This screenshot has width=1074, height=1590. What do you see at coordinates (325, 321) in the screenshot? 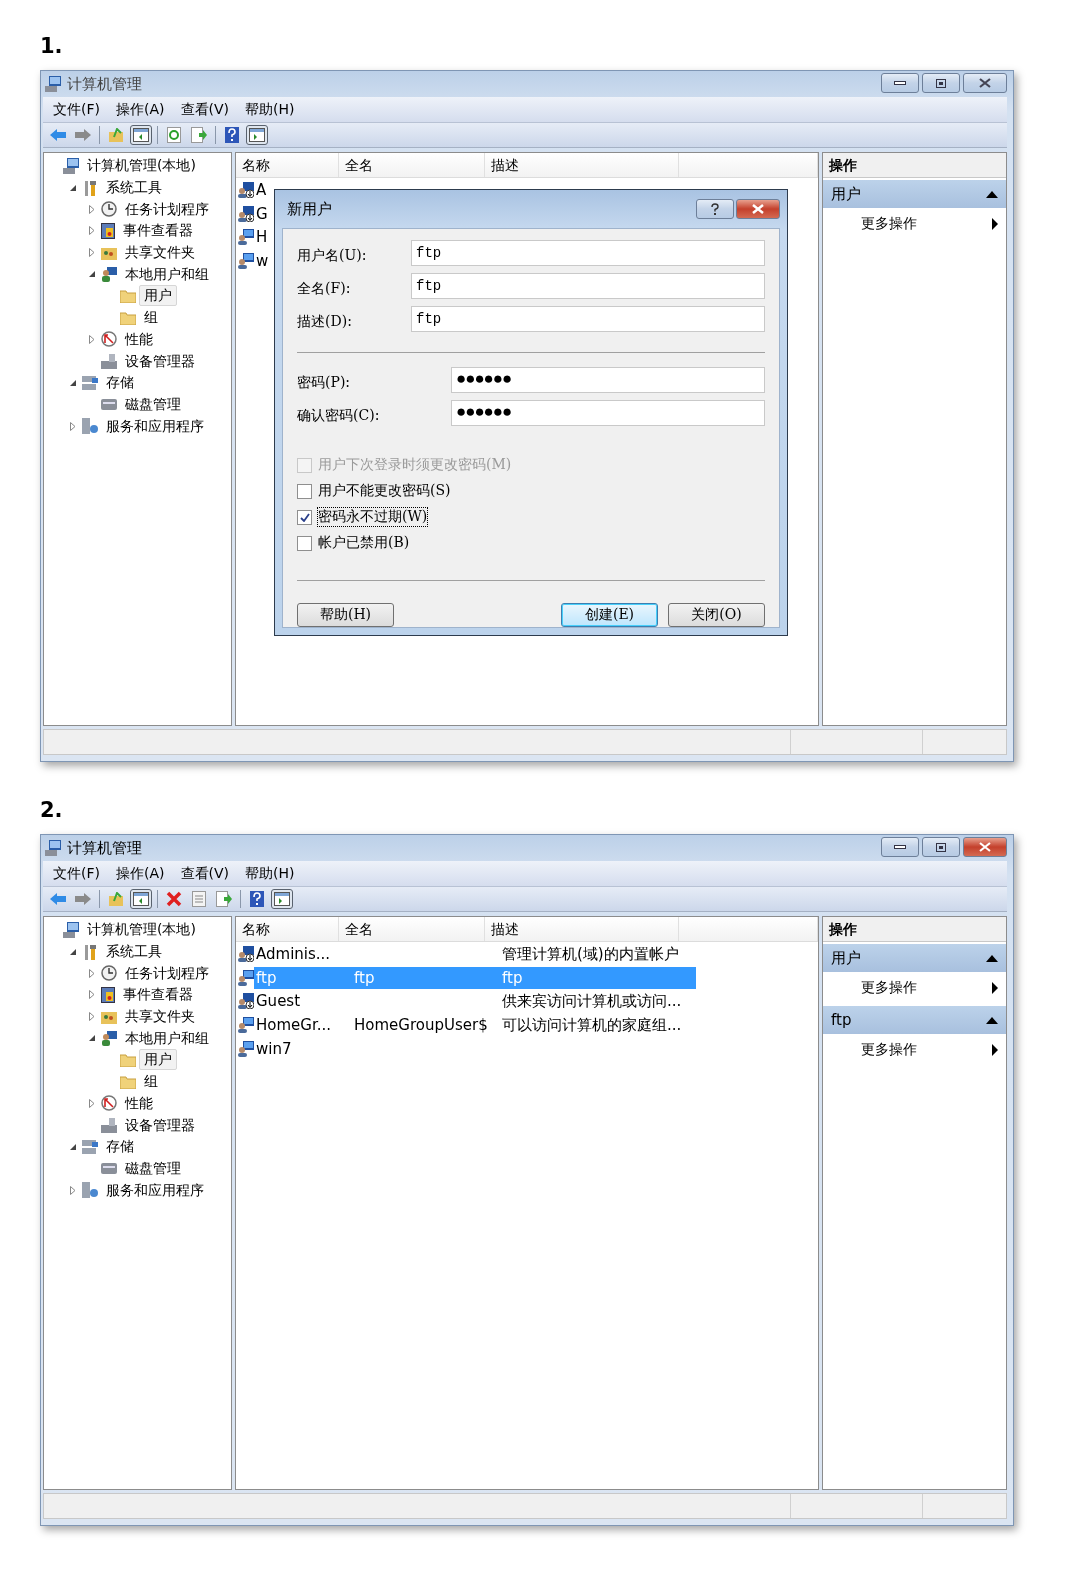
I see `field-label: 描述(D):` at bounding box center [325, 321].